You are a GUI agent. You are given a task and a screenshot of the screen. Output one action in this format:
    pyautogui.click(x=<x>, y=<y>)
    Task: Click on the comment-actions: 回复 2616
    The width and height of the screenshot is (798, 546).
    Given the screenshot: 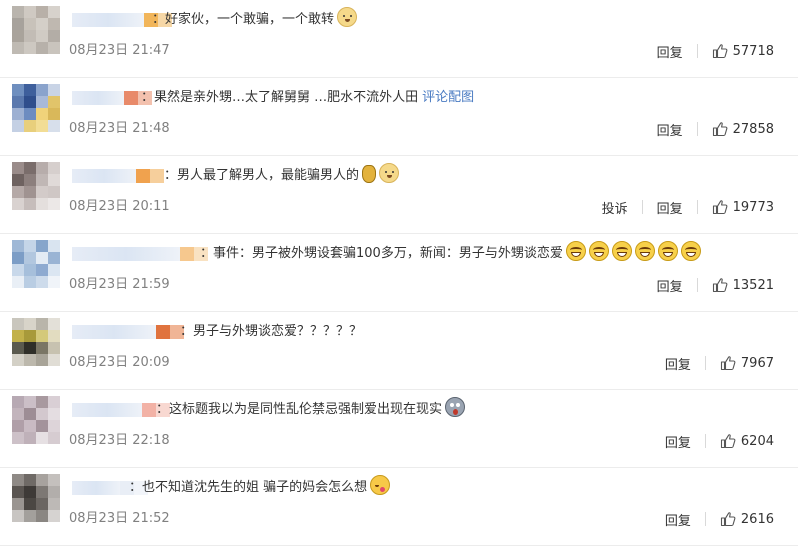 What is the action you would take?
    pyautogui.click(x=719, y=519)
    